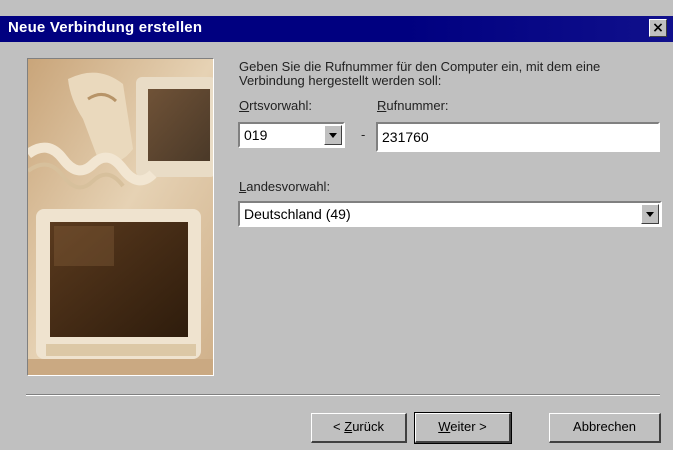 This screenshot has width=673, height=450. I want to click on country-code-label-rest: andesvorwahl:, so click(288, 186).